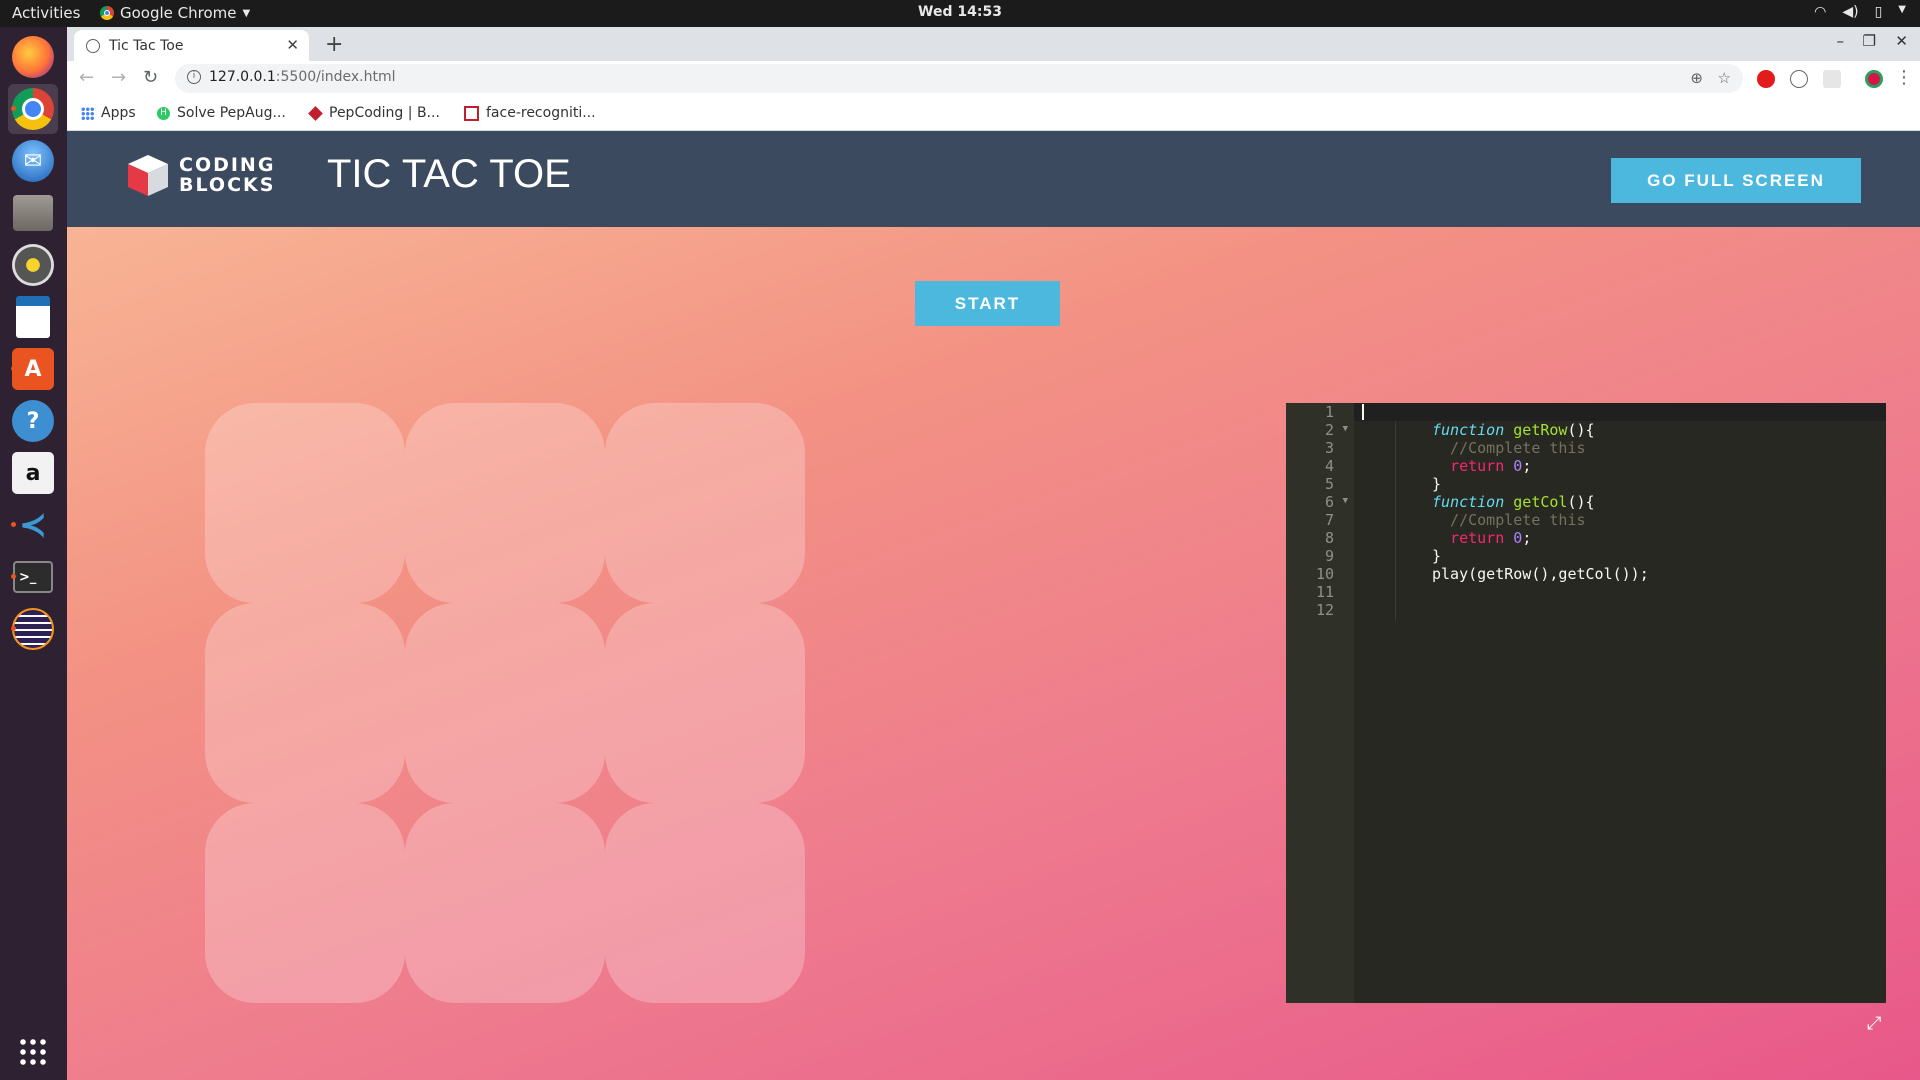 The width and height of the screenshot is (1920, 1080). I want to click on dock-software: A, so click(33, 369).